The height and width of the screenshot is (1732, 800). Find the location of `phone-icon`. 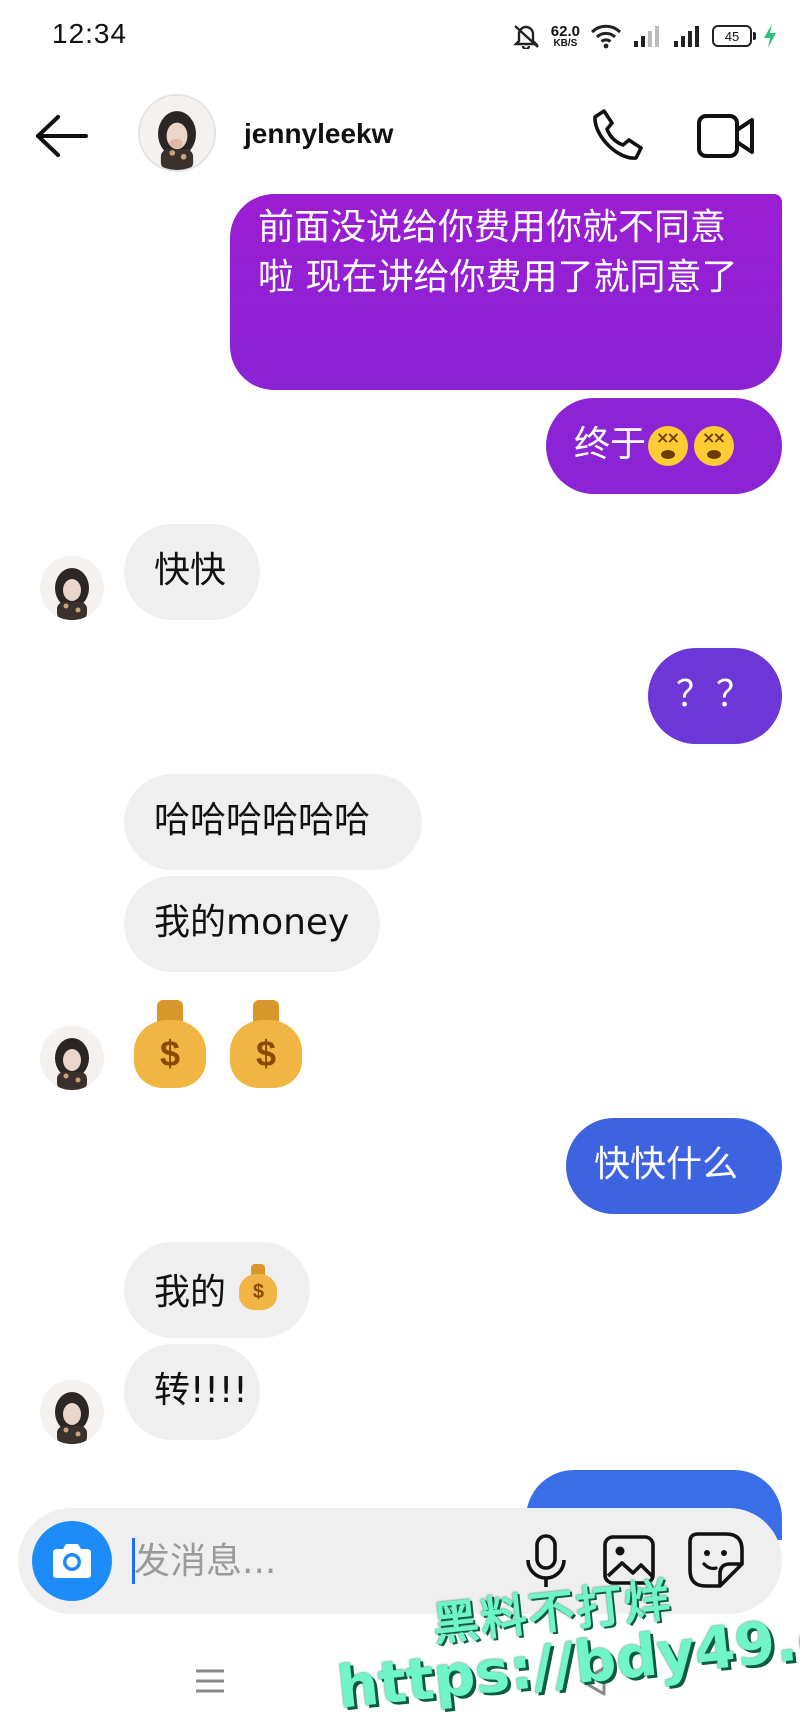

phone-icon is located at coordinates (617, 135).